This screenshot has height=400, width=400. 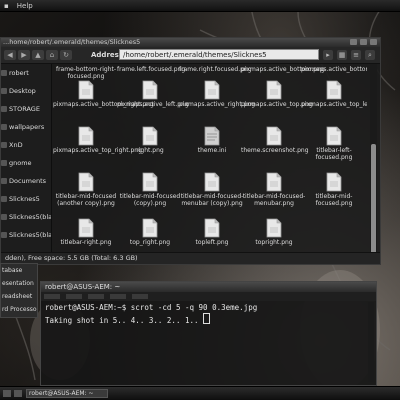 What do you see at coordinates (97, 140) in the screenshot?
I see `file-item: pixmaps.active_top_right.png` at bounding box center [97, 140].